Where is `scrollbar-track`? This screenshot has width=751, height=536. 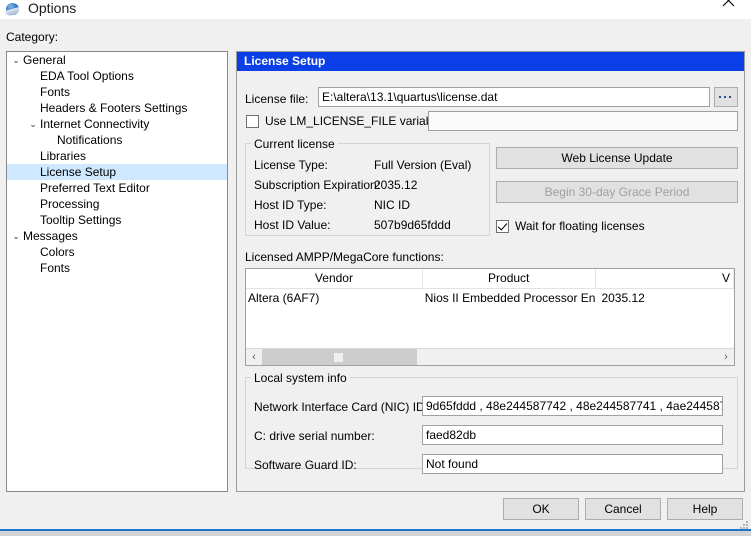
scrollbar-track is located at coordinates (490, 357).